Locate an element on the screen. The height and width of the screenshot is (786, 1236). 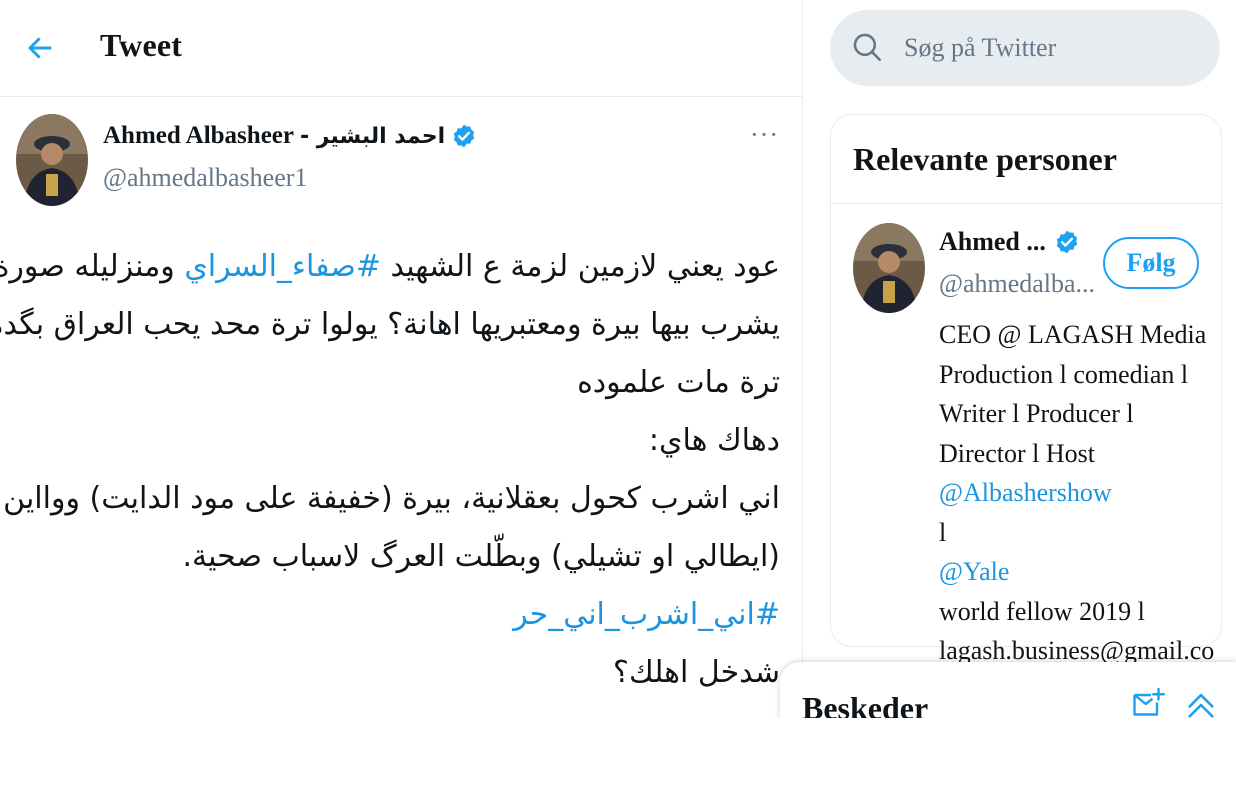
new-message-icon is located at coordinates (1148, 704).